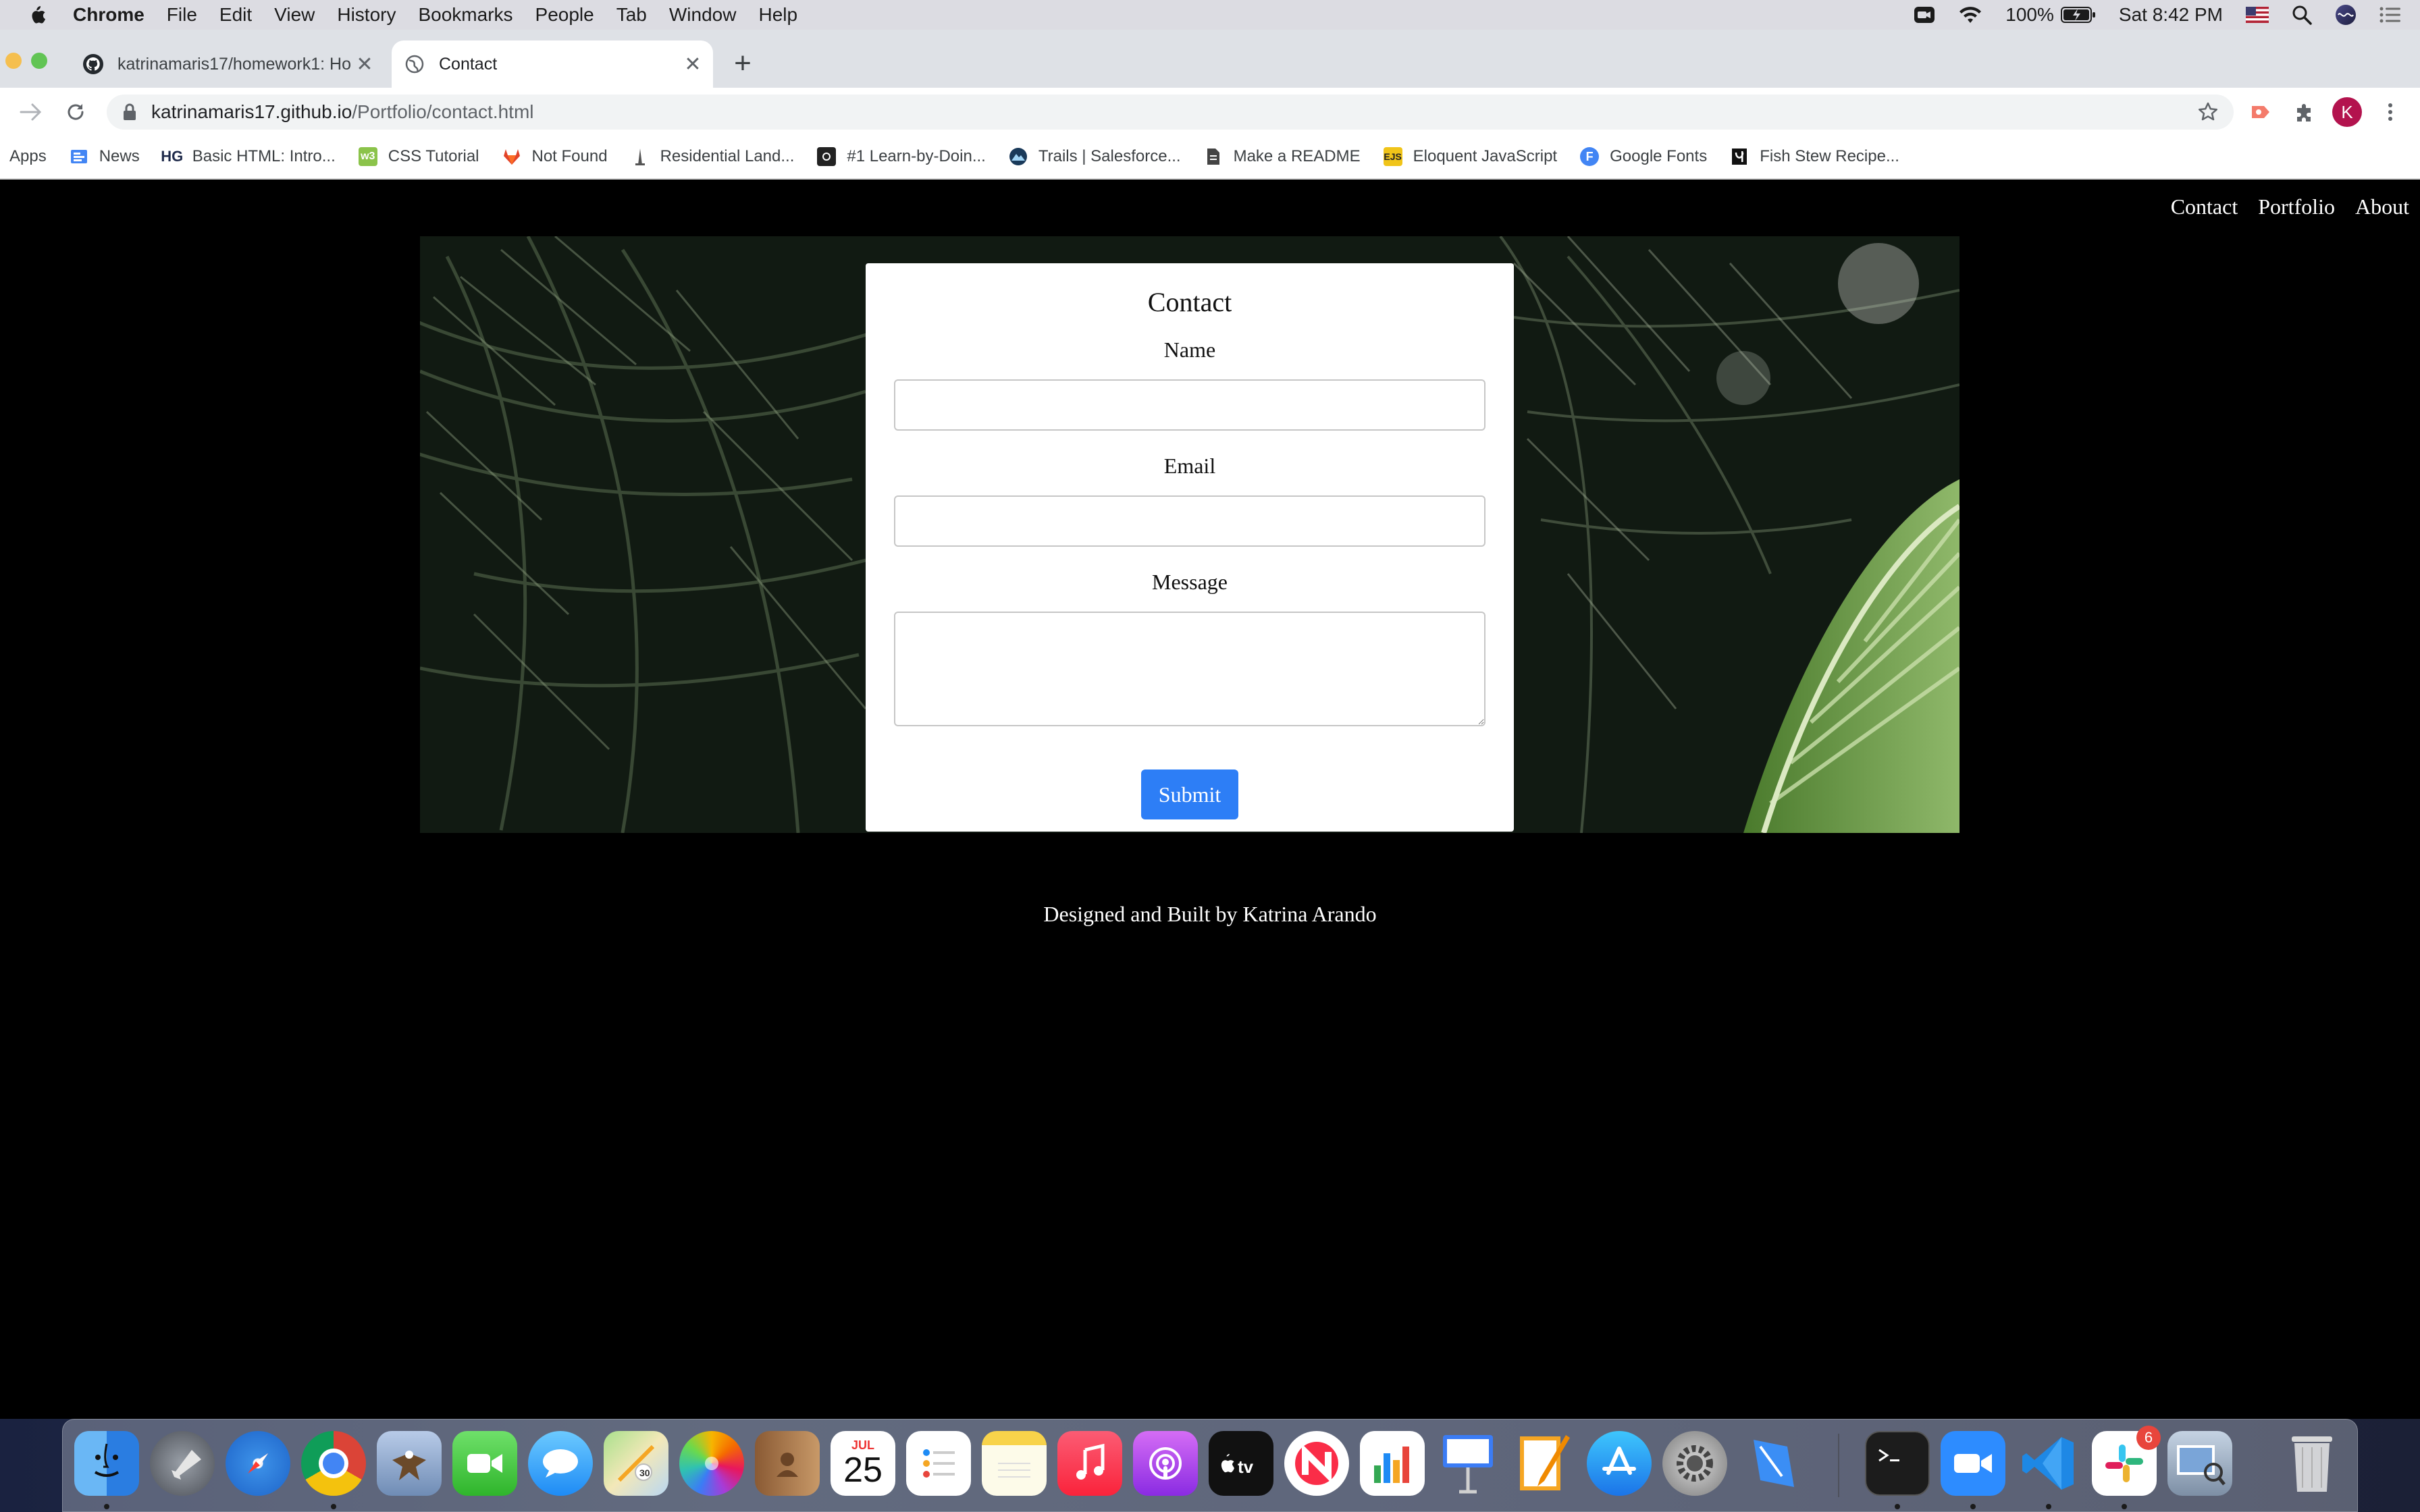  What do you see at coordinates (1316, 1463) in the screenshot?
I see `news-icon` at bounding box center [1316, 1463].